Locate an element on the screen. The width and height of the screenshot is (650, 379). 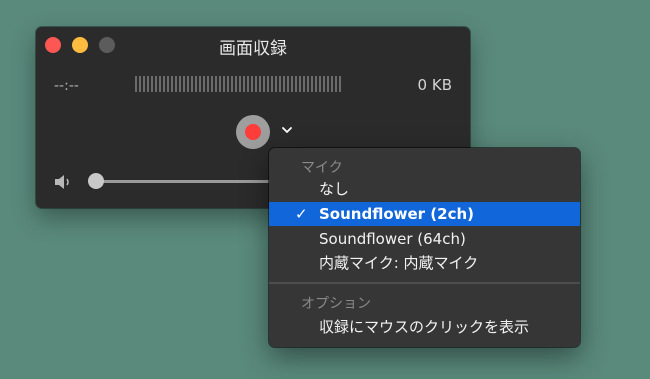
menu-item-soundflower-64ch: Soundflower (64ch) is located at coordinates (424, 239).